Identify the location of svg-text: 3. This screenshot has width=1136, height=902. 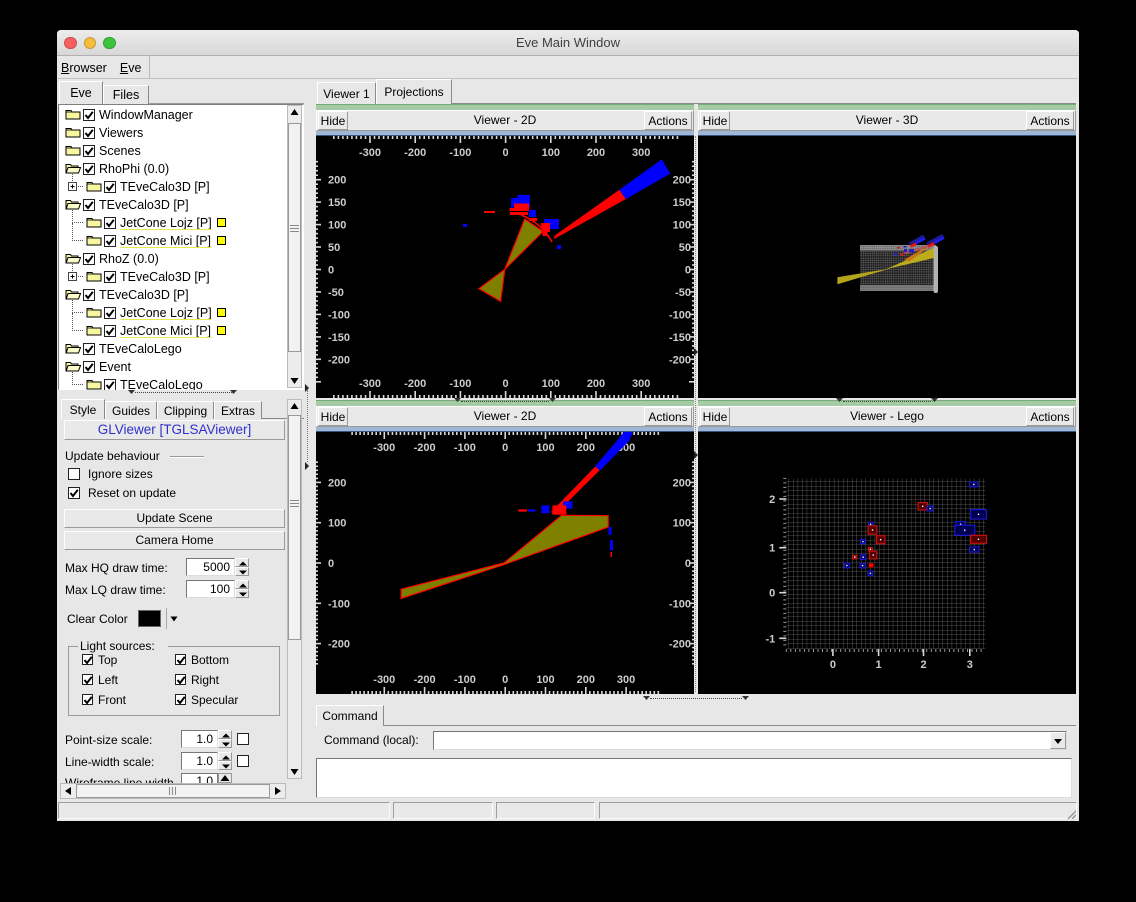
(970, 665).